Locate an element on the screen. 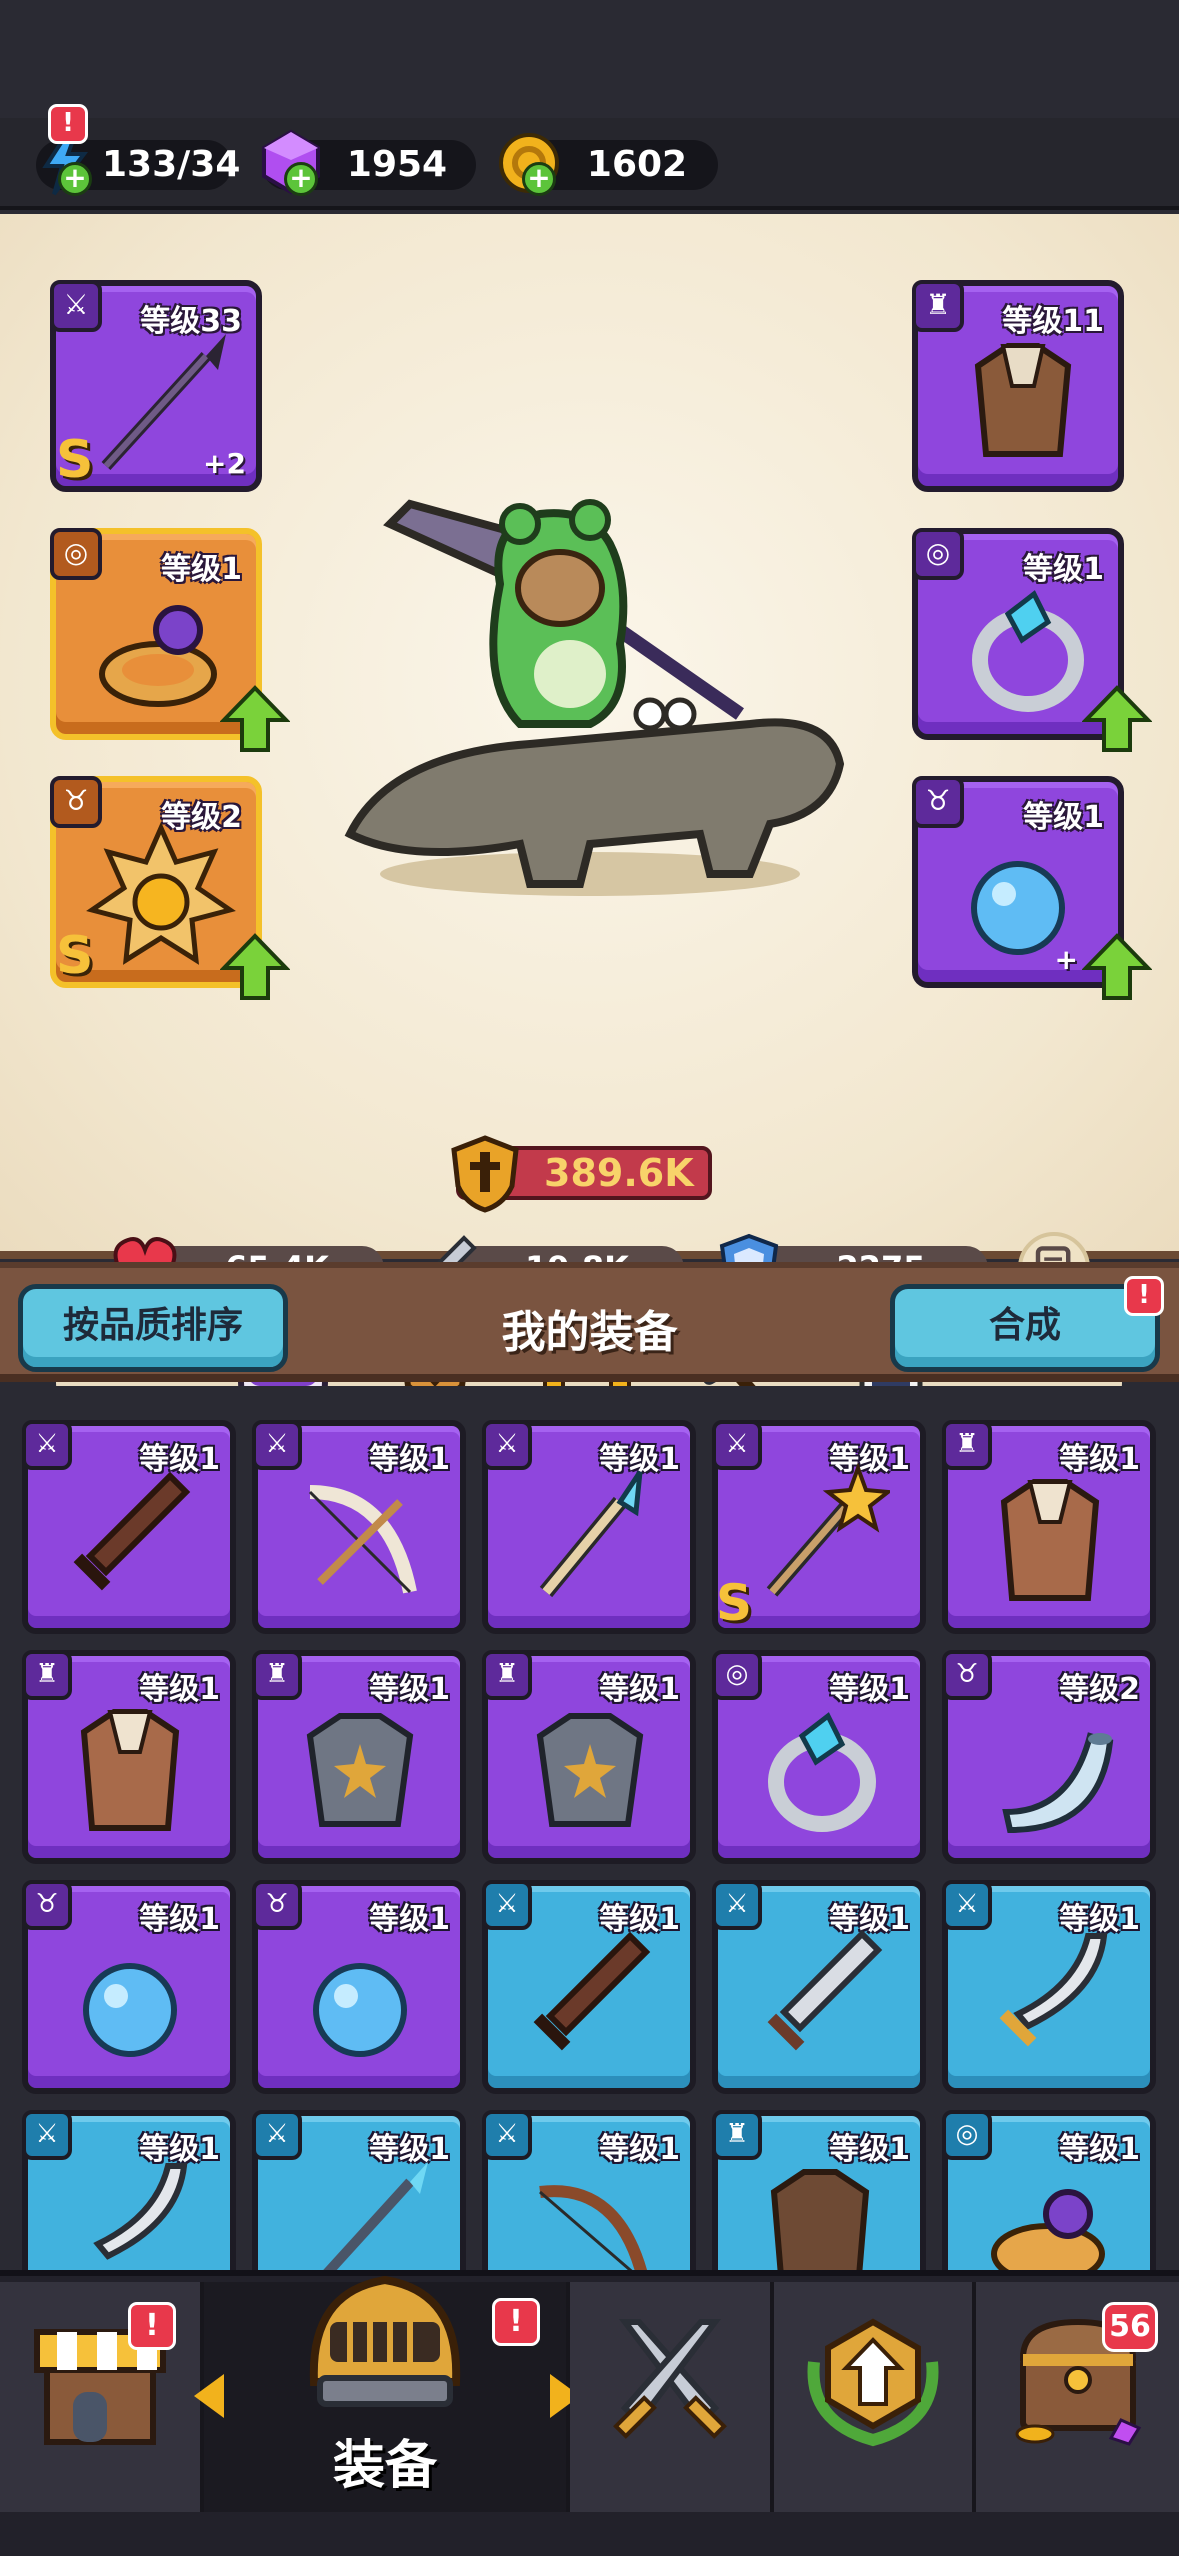 The image size is (1179, 2556). amulet-type-icon: ♉ is located at coordinates (76, 802).